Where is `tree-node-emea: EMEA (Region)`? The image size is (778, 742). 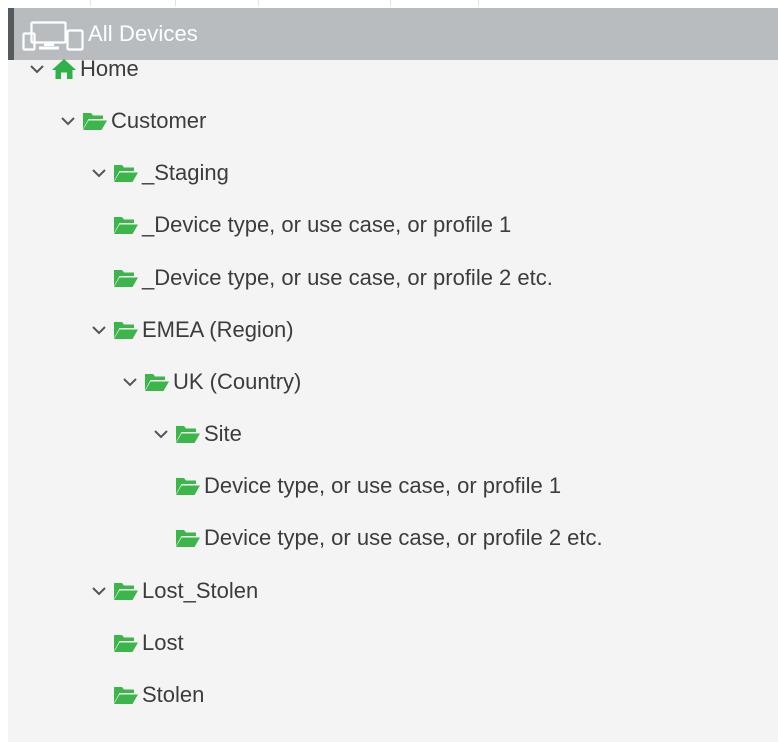 tree-node-emea: EMEA (Region) is located at coordinates (192, 330).